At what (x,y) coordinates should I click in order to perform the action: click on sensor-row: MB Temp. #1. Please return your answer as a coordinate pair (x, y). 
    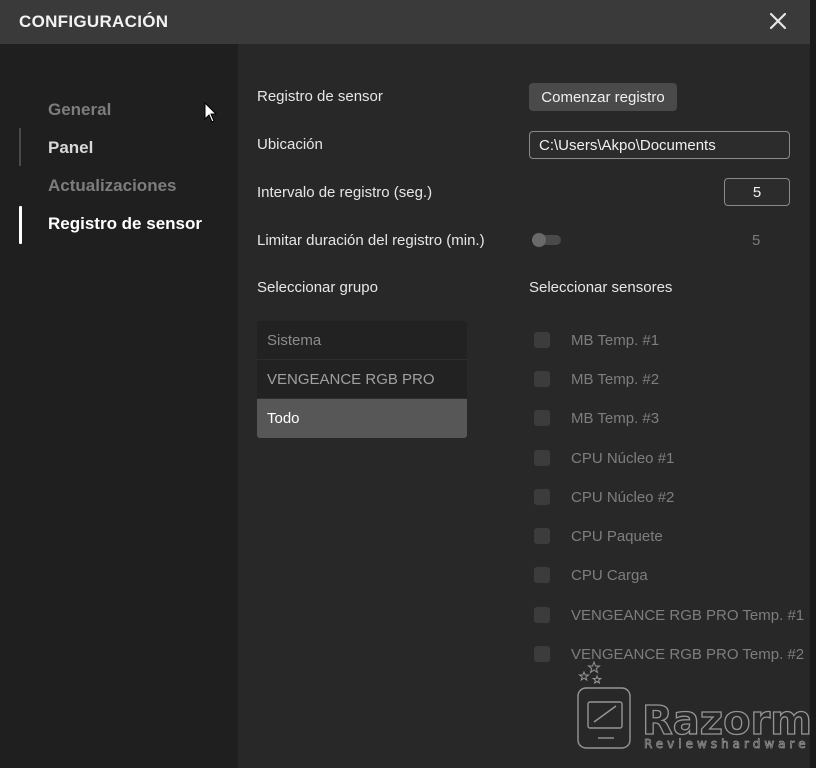
    Looking at the image, I should click on (596, 340).